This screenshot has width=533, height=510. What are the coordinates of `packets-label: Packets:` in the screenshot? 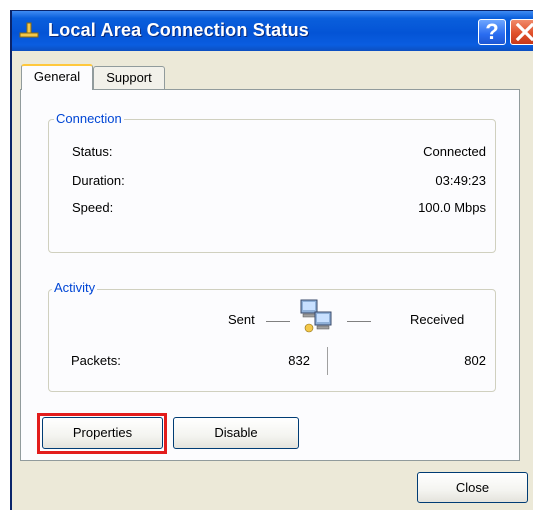 It's located at (96, 360).